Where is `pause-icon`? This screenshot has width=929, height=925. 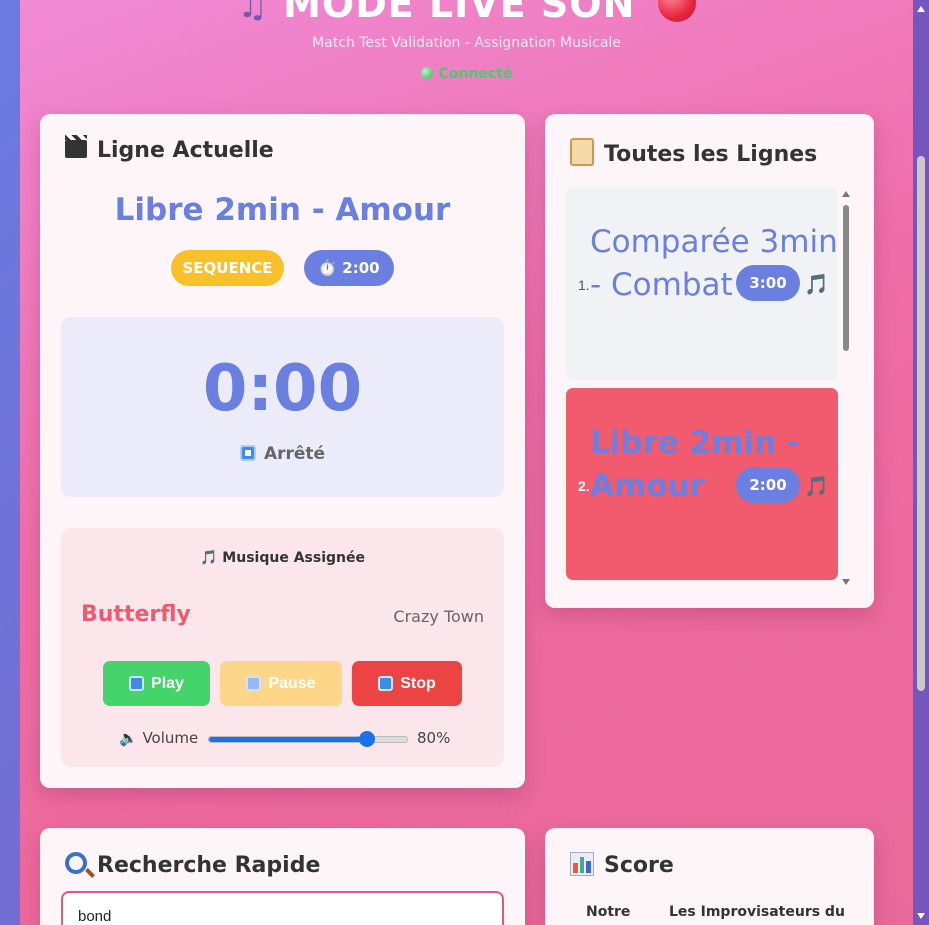
pause-icon is located at coordinates (254, 683).